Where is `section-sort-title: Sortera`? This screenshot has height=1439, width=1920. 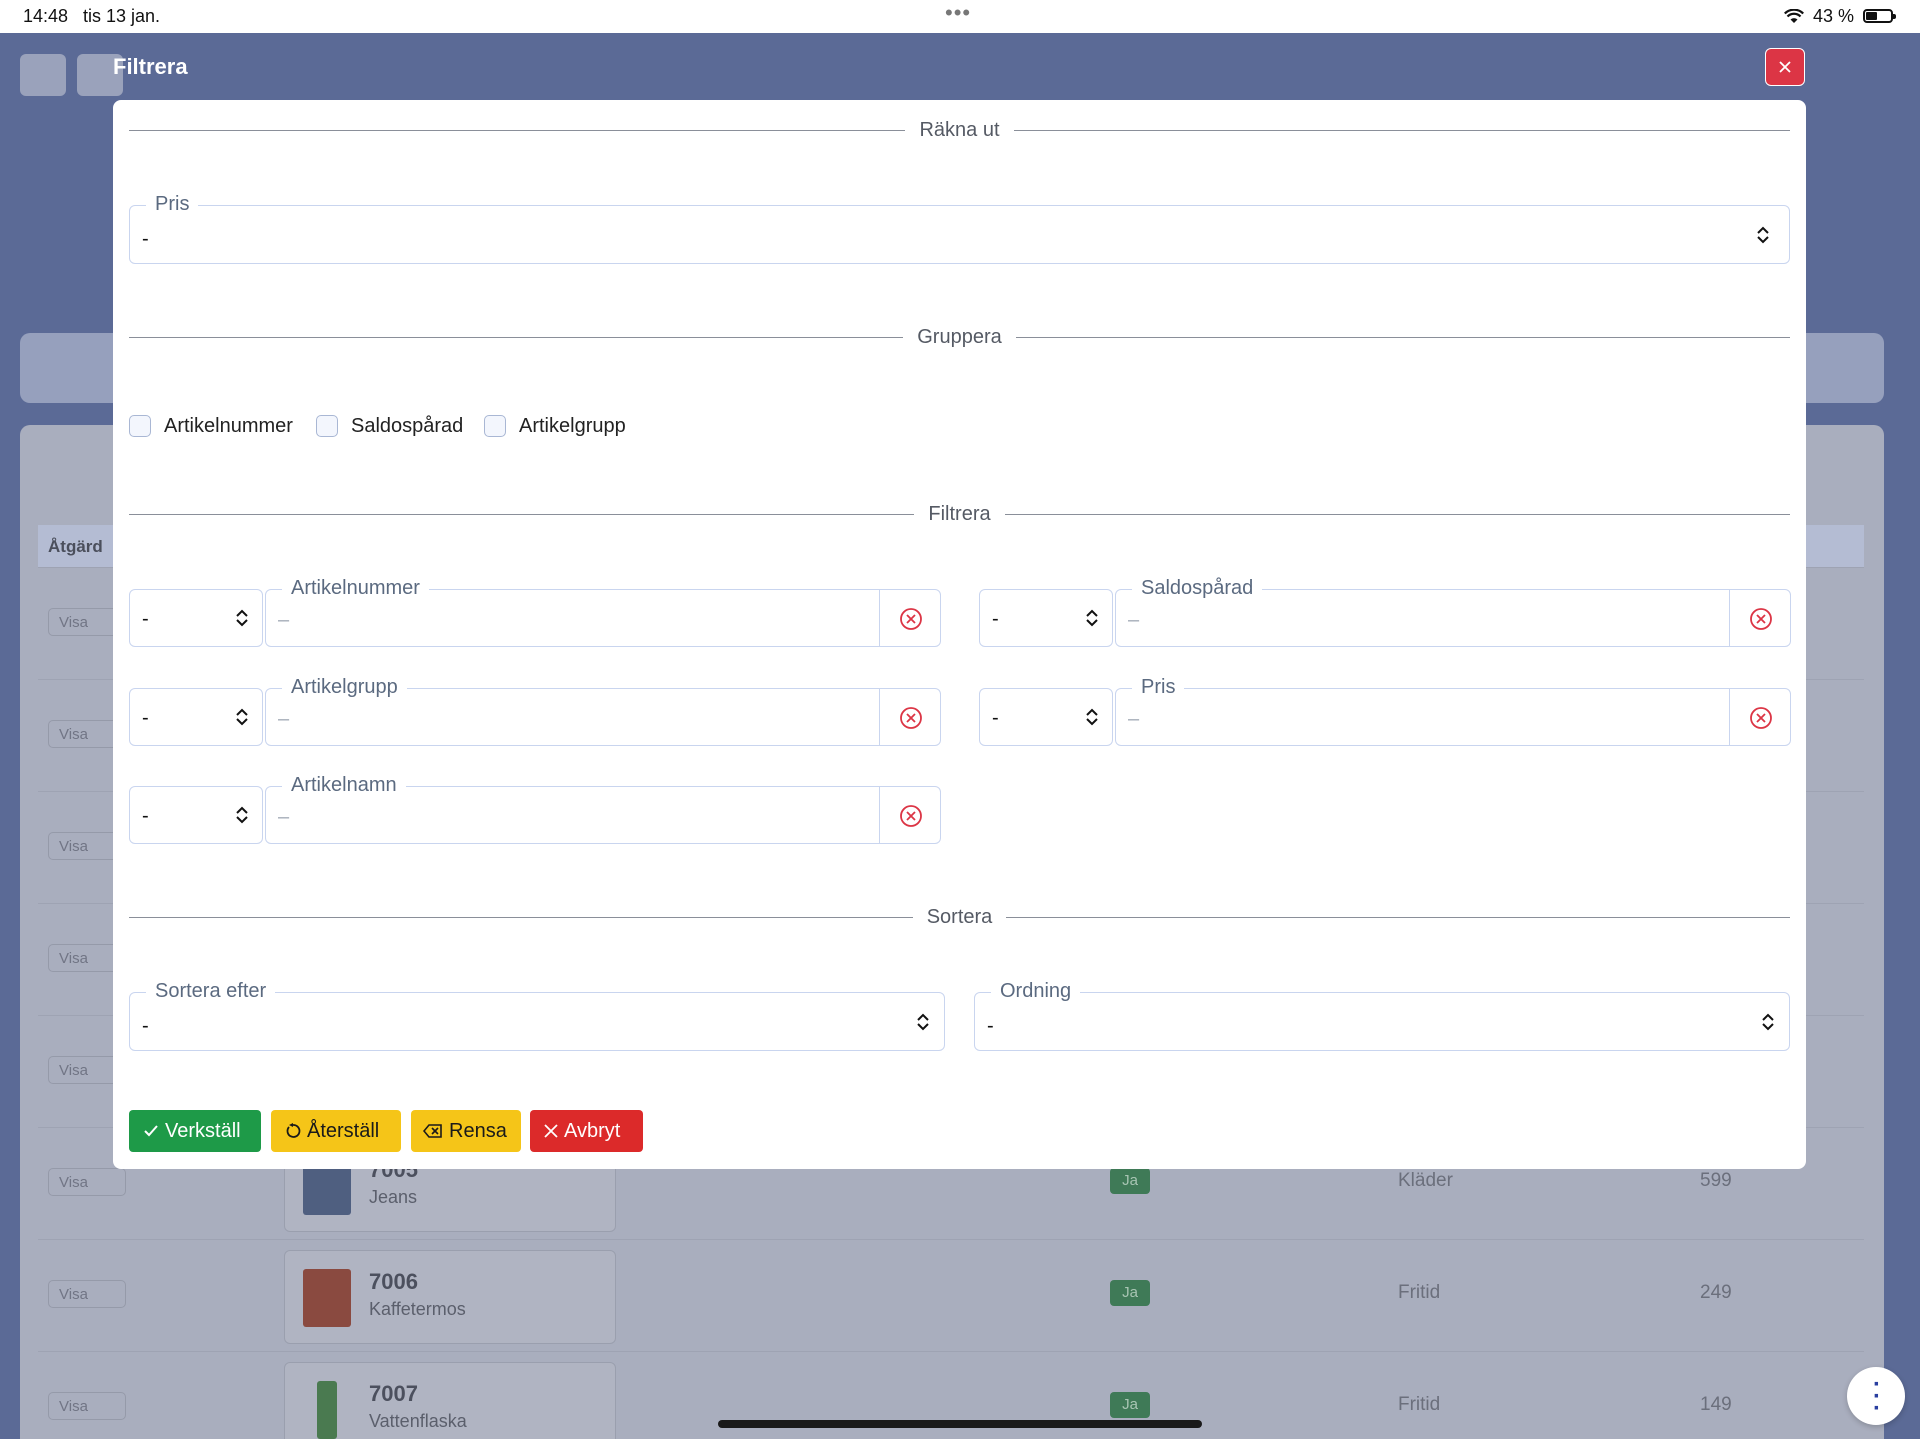 section-sort-title: Sortera is located at coordinates (959, 917).